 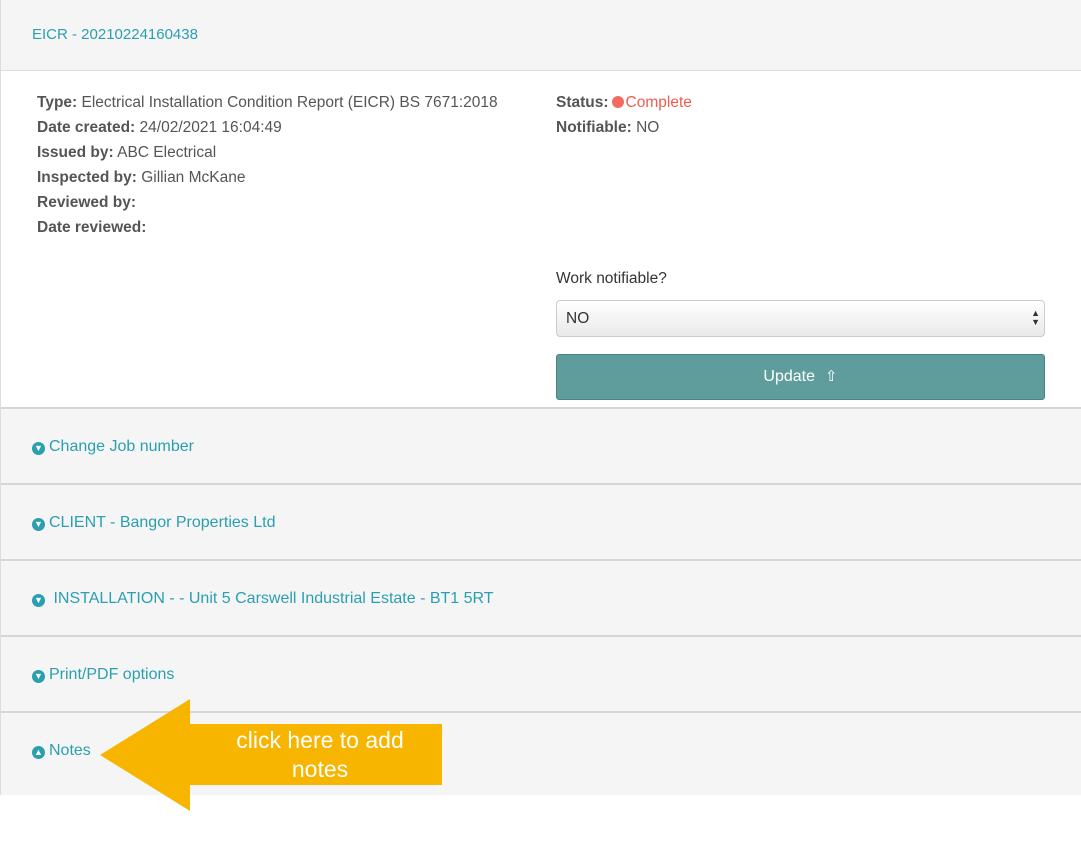 What do you see at coordinates (658, 102) in the screenshot?
I see `status-value: Complete` at bounding box center [658, 102].